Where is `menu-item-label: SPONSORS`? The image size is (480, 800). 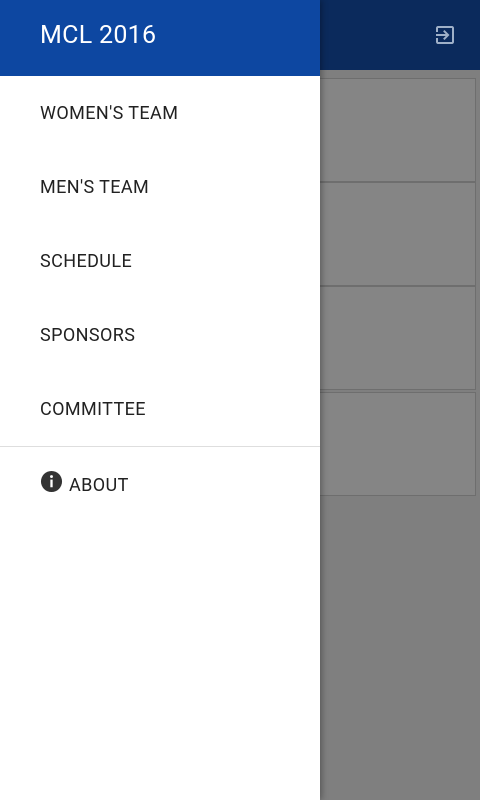
menu-item-label: SPONSORS is located at coordinates (88, 335).